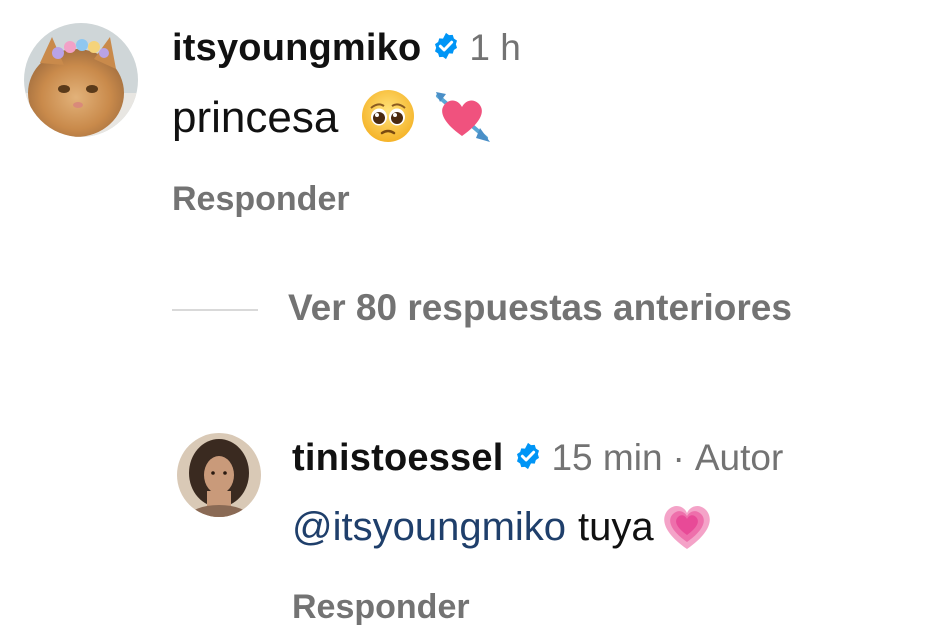  Describe the element at coordinates (429, 527) in the screenshot. I see `mention-link: @itsyoungmiko` at that location.